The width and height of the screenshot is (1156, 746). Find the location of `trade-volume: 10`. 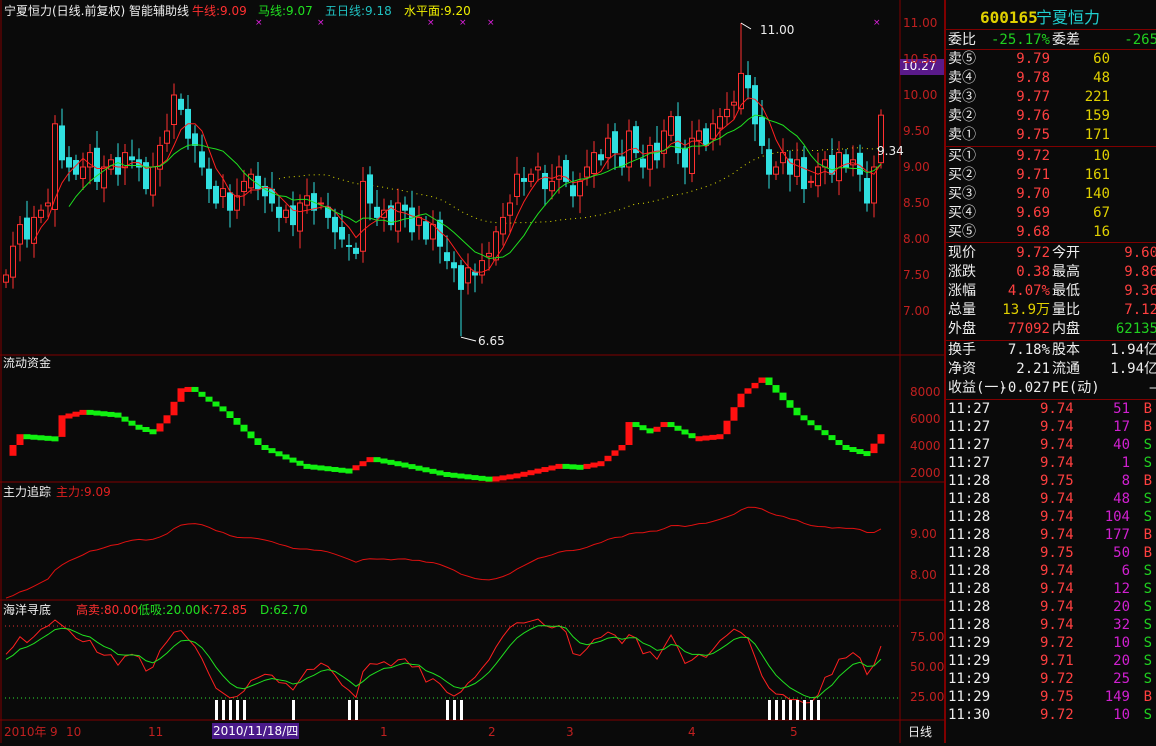

trade-volume: 10 is located at coordinates (1121, 643).